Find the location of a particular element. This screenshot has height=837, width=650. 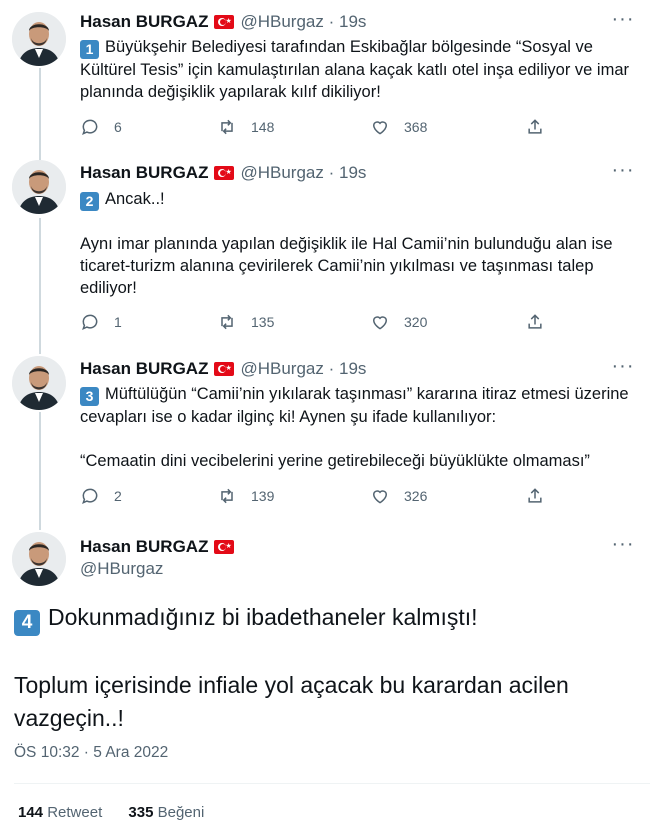

like-button: 320 is located at coordinates (398, 322).